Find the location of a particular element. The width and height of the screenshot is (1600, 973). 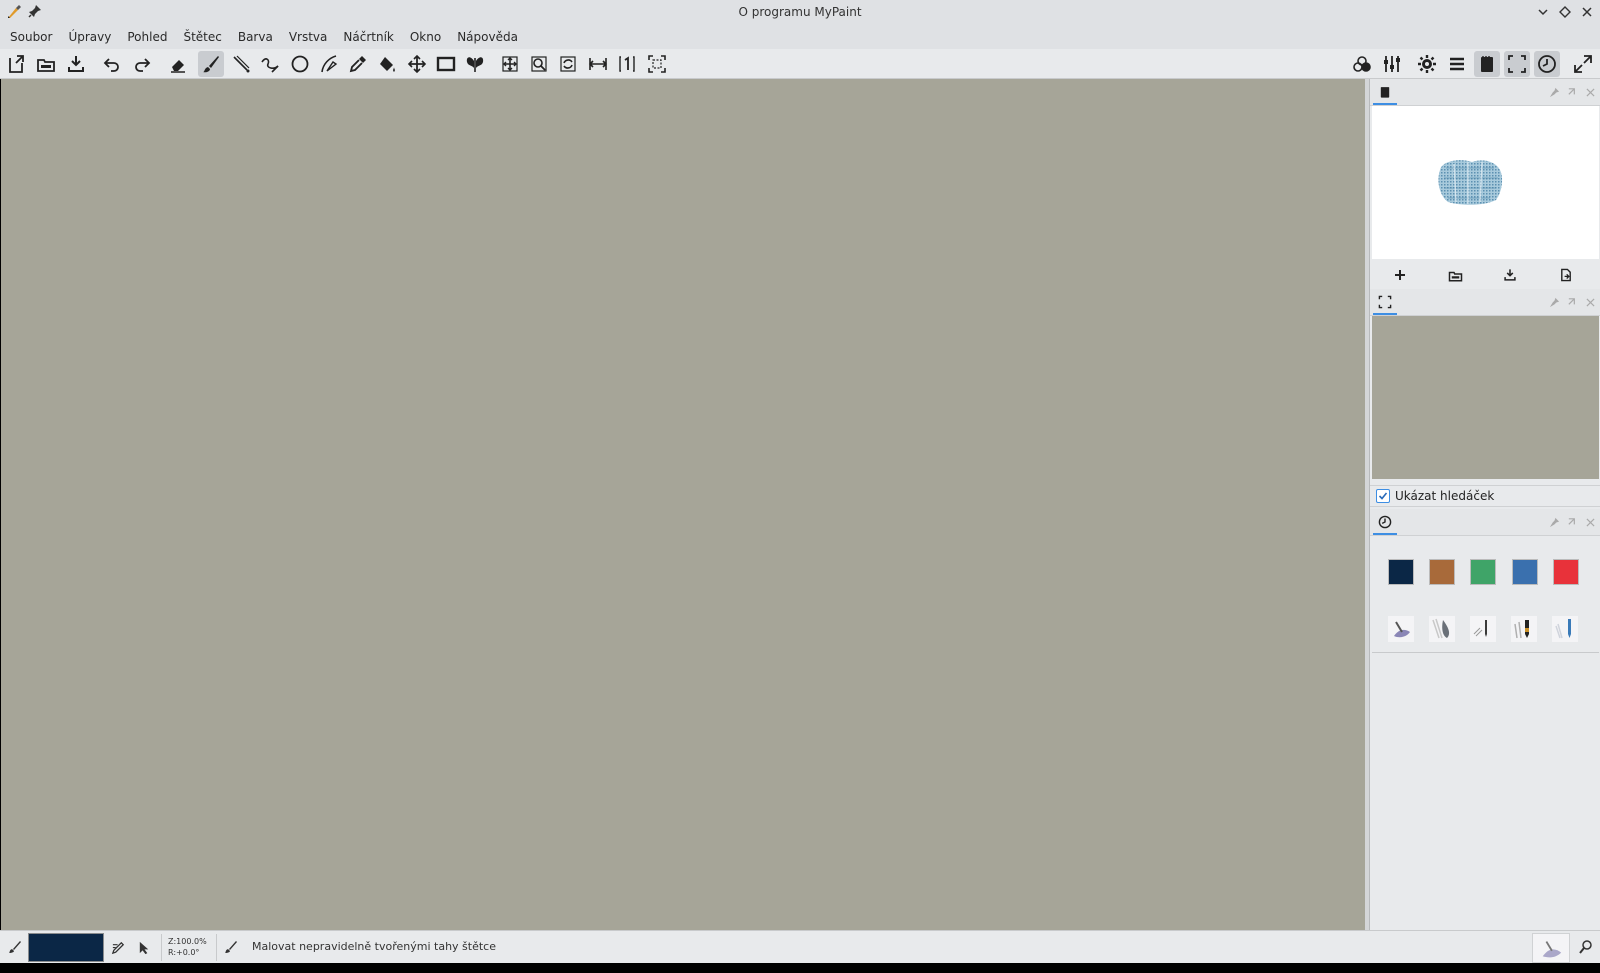

inking-button is located at coordinates (241, 64).